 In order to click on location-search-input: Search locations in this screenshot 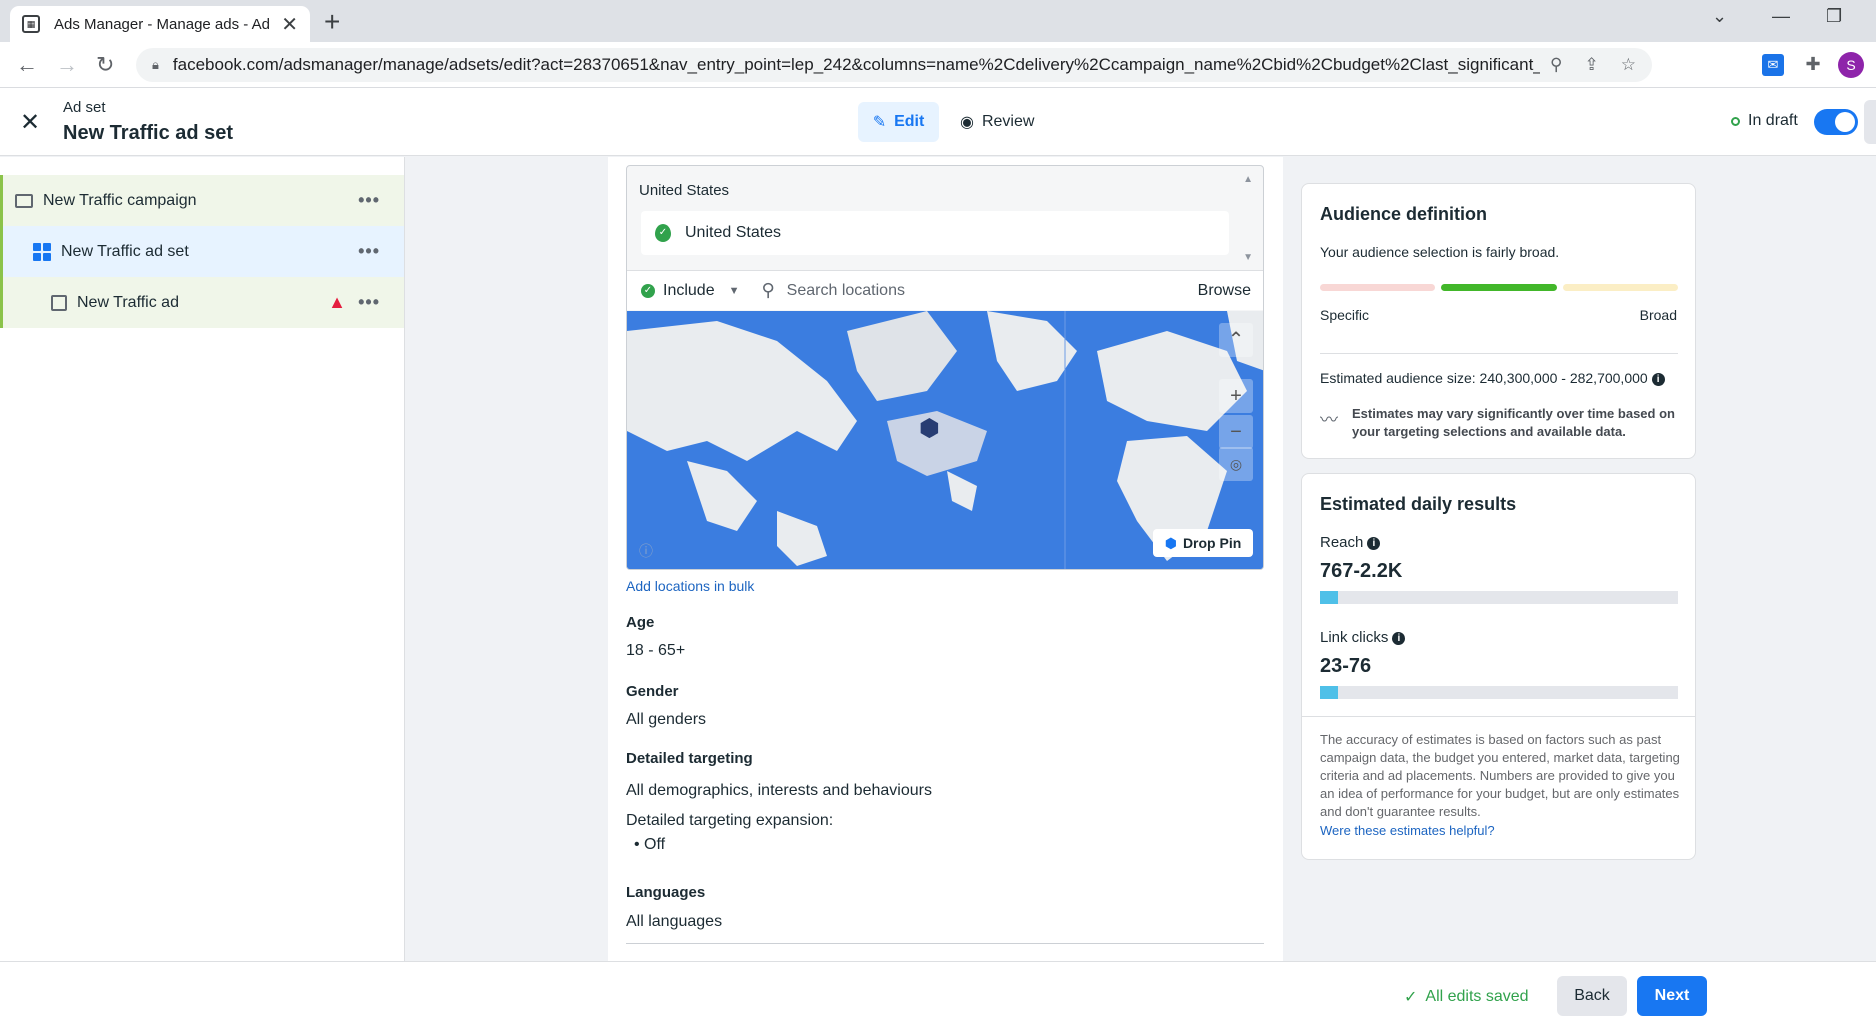, I will do `click(992, 291)`.